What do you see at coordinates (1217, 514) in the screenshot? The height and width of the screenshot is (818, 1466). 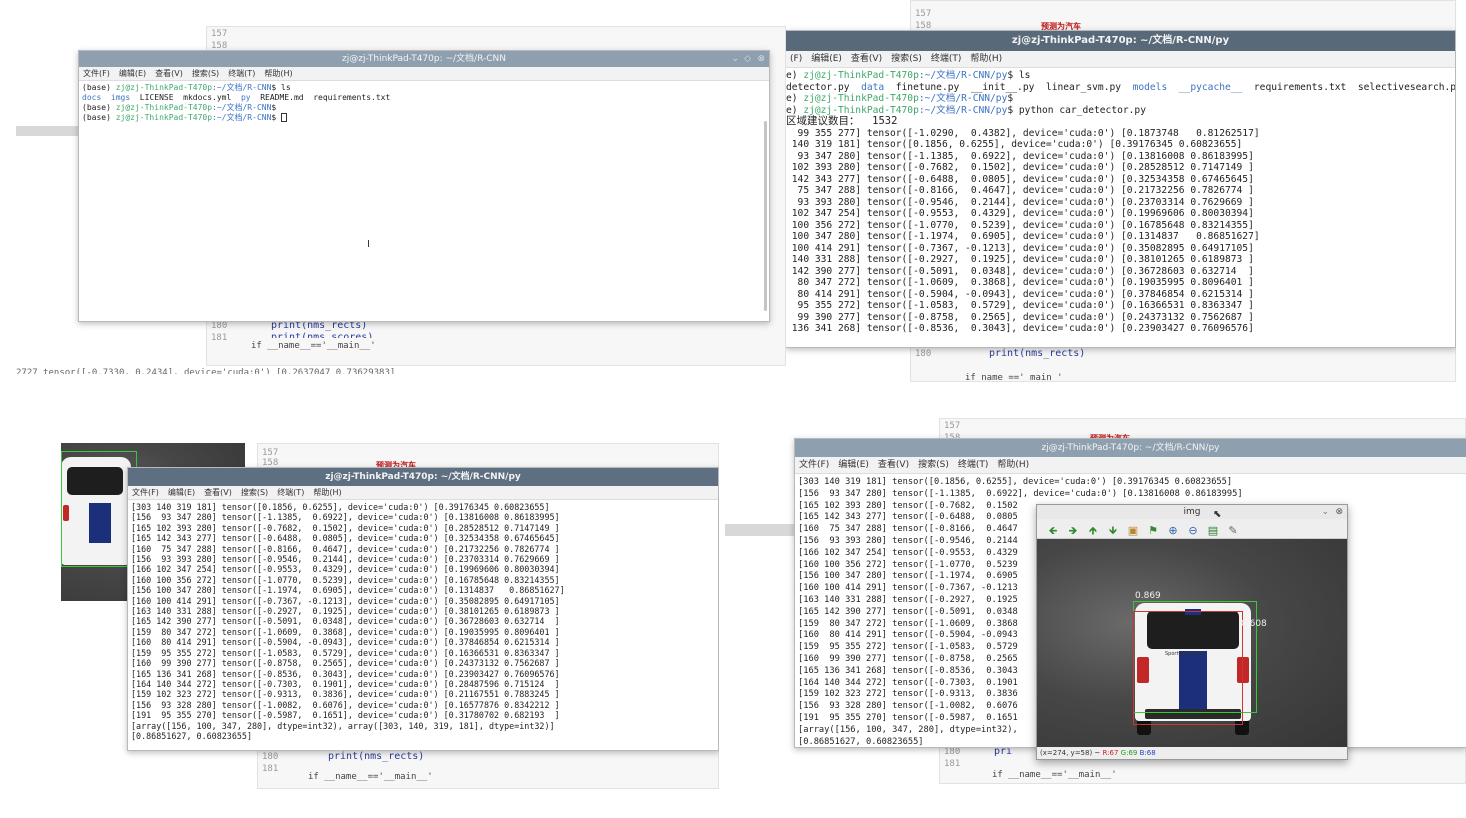 I see `mouse-pointer-icon: ⬉` at bounding box center [1217, 514].